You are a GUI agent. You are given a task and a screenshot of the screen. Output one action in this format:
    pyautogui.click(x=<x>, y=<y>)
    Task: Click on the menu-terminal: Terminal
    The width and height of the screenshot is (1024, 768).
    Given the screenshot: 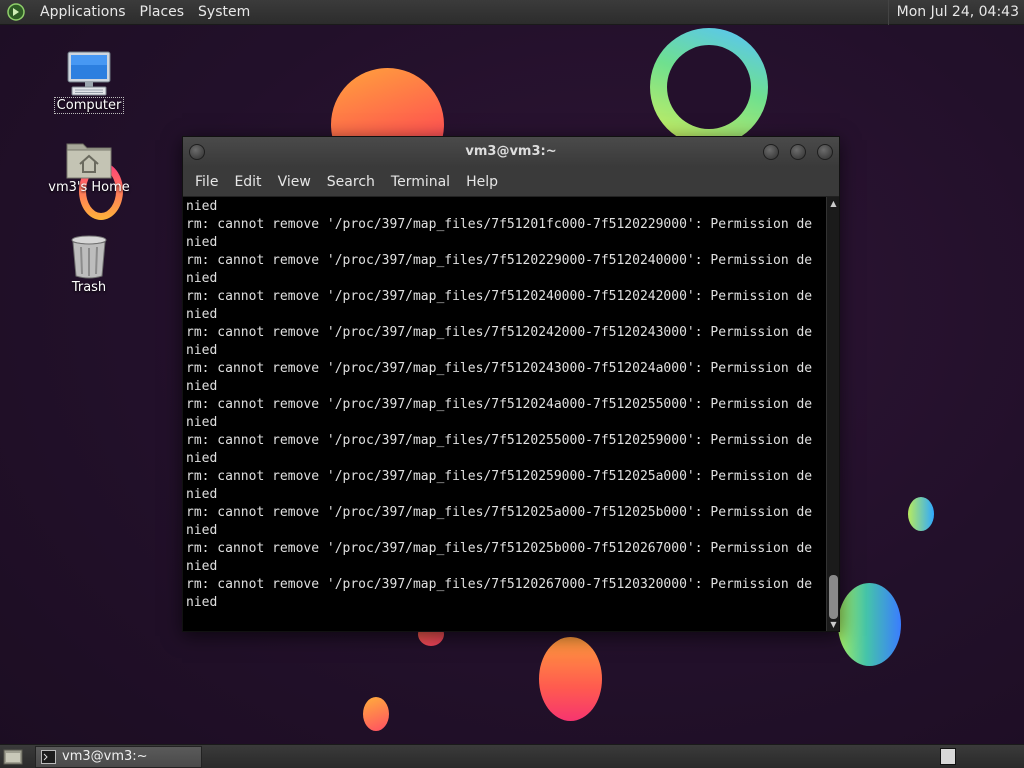 What is the action you would take?
    pyautogui.click(x=420, y=182)
    